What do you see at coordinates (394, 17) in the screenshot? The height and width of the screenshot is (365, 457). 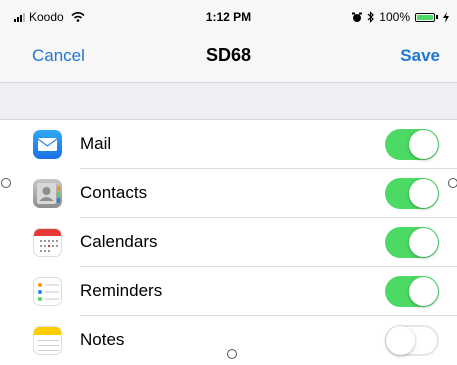 I see `battery-percent: 100%` at bounding box center [394, 17].